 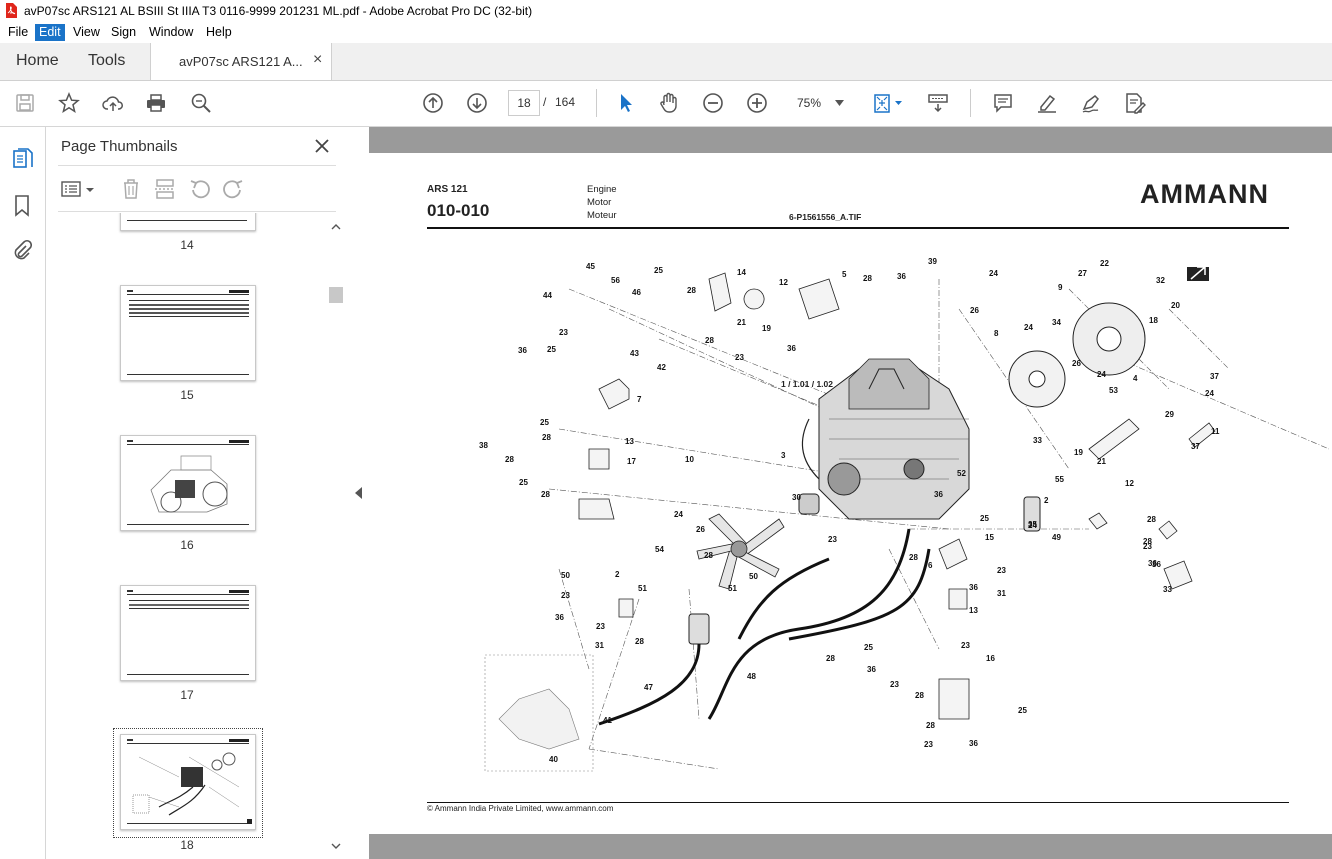 What do you see at coordinates (336, 295) in the screenshot?
I see `scrollbar-thumb` at bounding box center [336, 295].